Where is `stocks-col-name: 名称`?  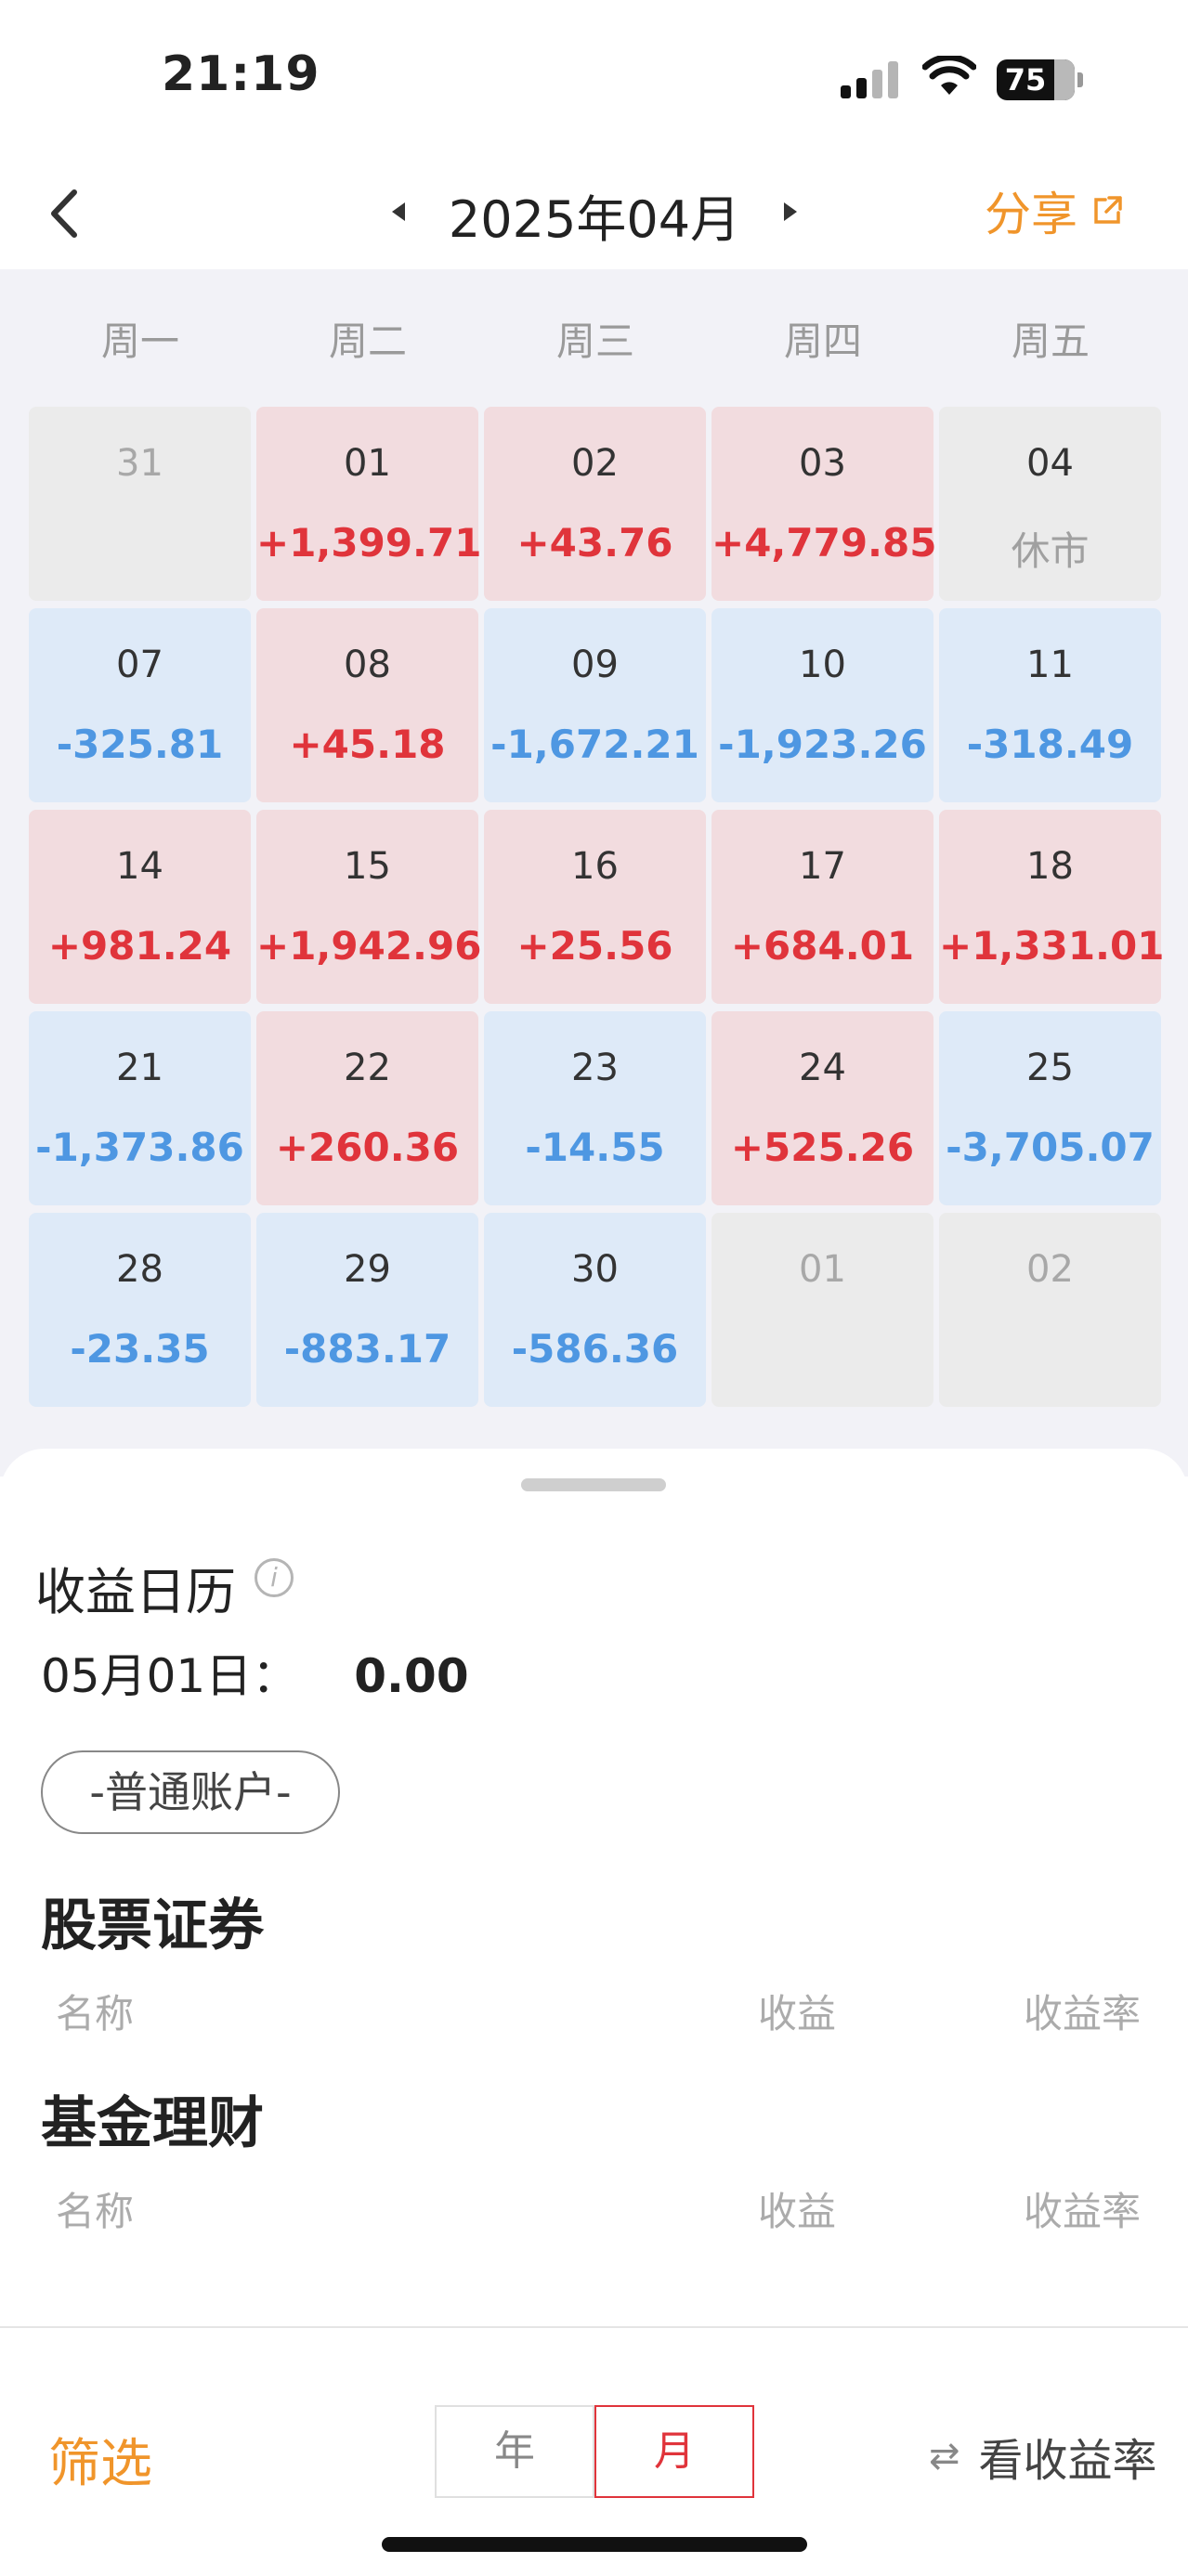
stocks-col-name: 名称 is located at coordinates (95, 2013).